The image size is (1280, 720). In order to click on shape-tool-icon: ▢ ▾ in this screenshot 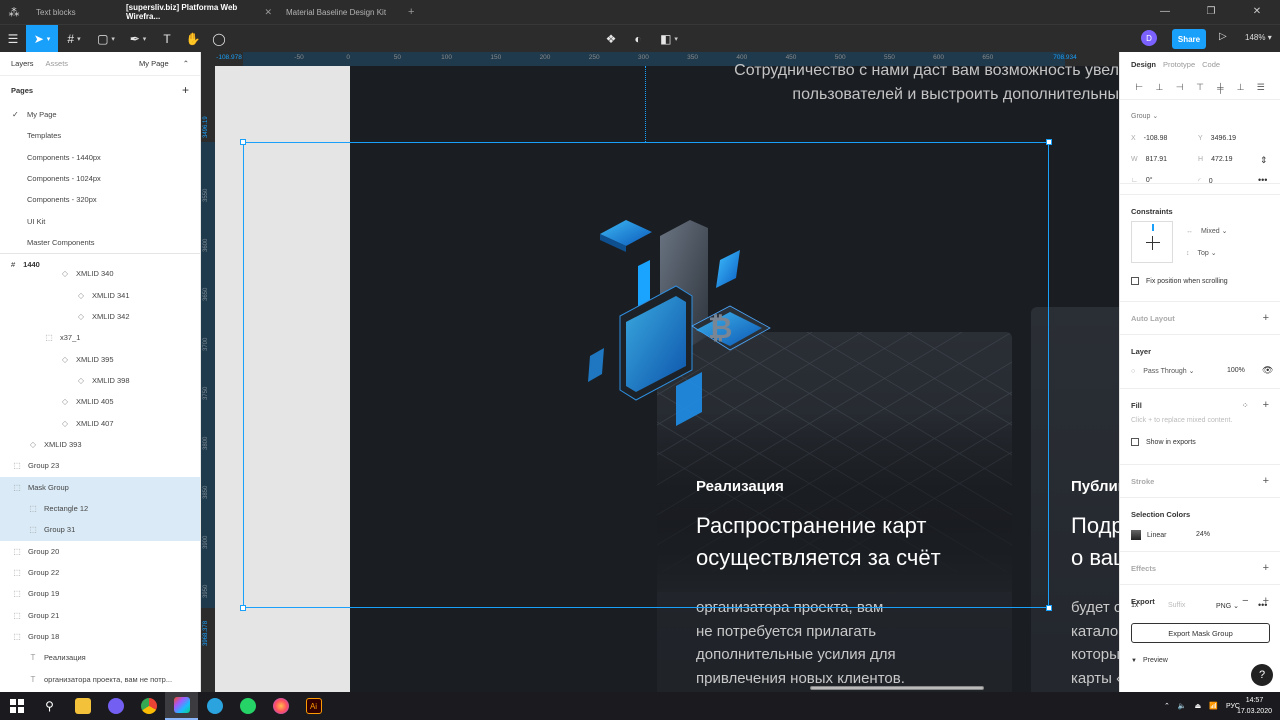, I will do `click(106, 39)`.